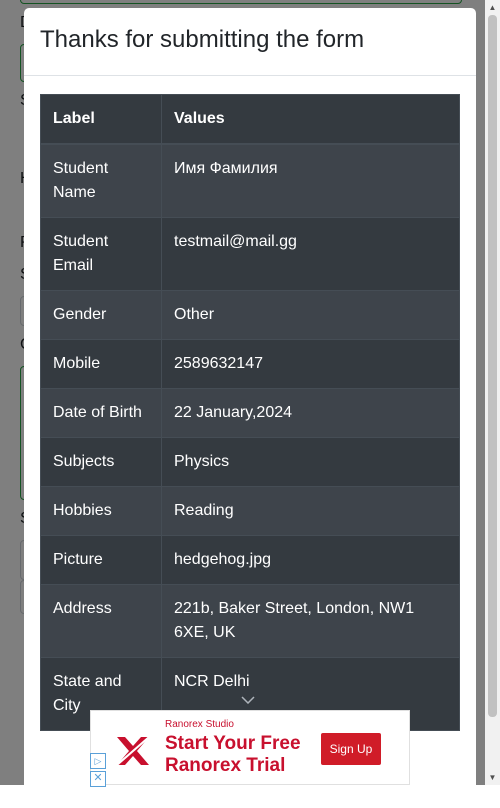 Image resolution: width=500 pixels, height=808 pixels. Describe the element at coordinates (310, 511) in the screenshot. I see `row-value: Reading` at that location.